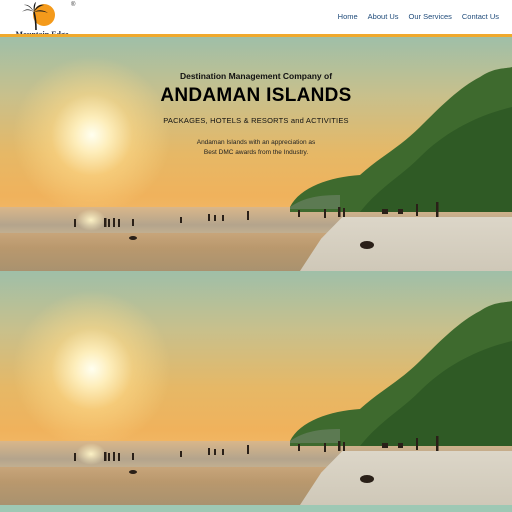  Describe the element at coordinates (73, 5) in the screenshot. I see `registered-mark: ®` at that location.